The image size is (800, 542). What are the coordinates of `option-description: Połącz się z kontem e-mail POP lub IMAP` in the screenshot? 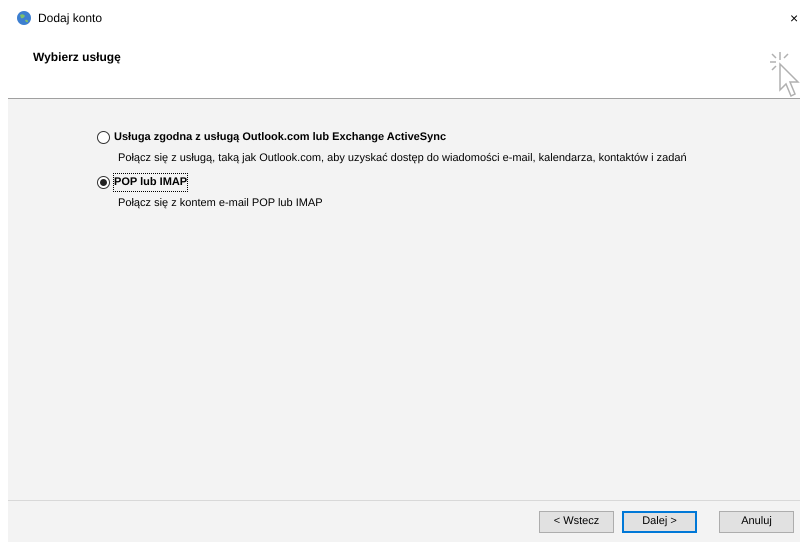 It's located at (221, 203).